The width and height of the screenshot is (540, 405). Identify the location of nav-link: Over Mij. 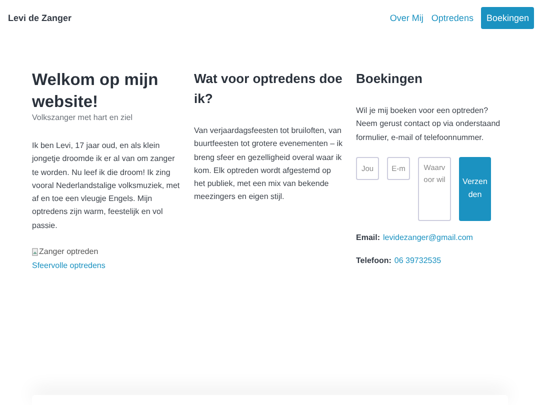
(407, 17).